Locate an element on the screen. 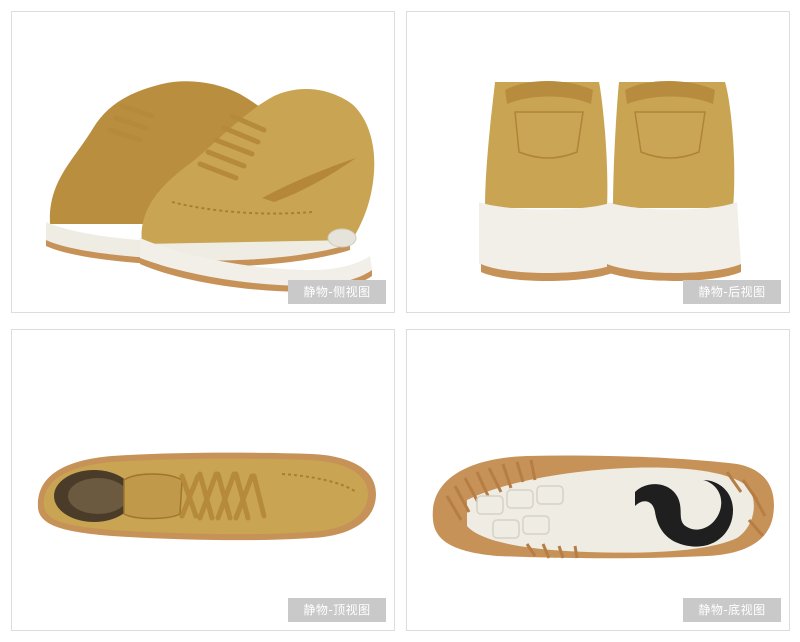 Image resolution: width=800 pixels, height=642 pixels. panel-caption: 静物-底视图 is located at coordinates (732, 610).